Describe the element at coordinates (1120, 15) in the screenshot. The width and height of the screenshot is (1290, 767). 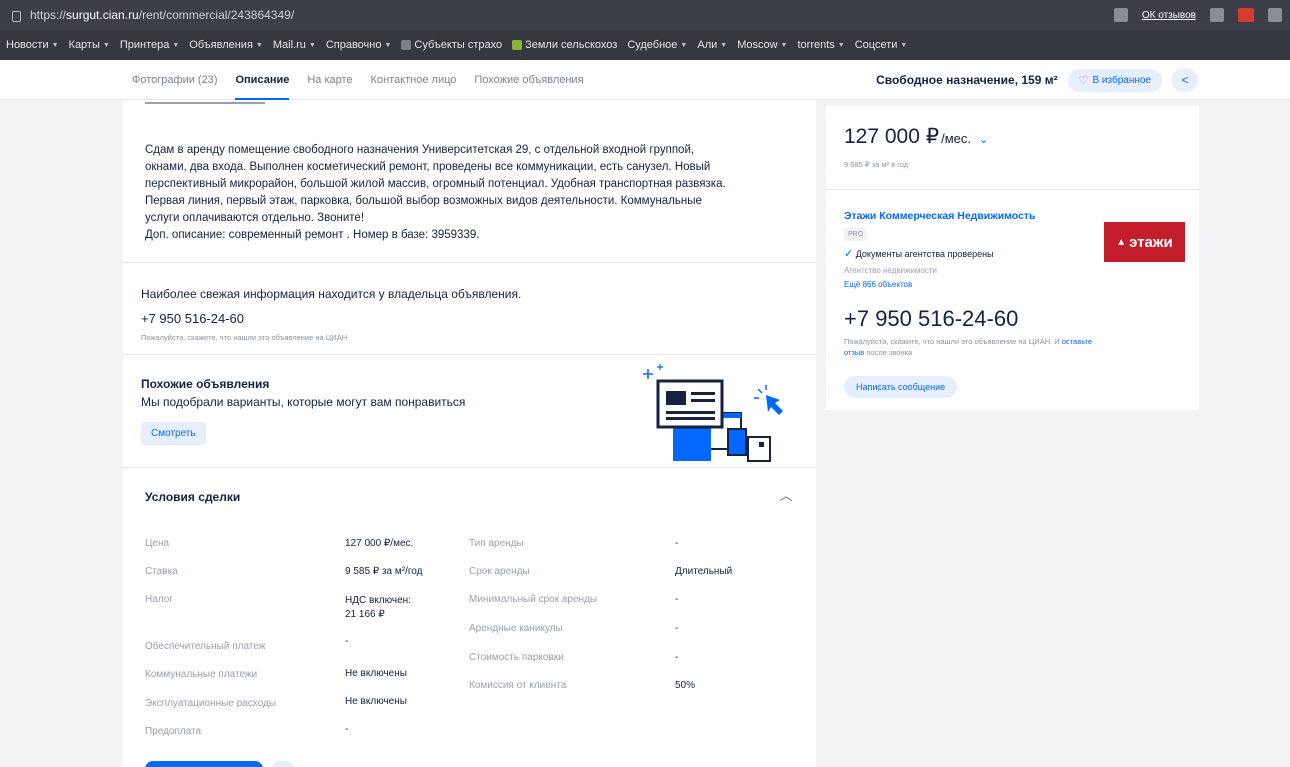
I see `extension-icon` at that location.